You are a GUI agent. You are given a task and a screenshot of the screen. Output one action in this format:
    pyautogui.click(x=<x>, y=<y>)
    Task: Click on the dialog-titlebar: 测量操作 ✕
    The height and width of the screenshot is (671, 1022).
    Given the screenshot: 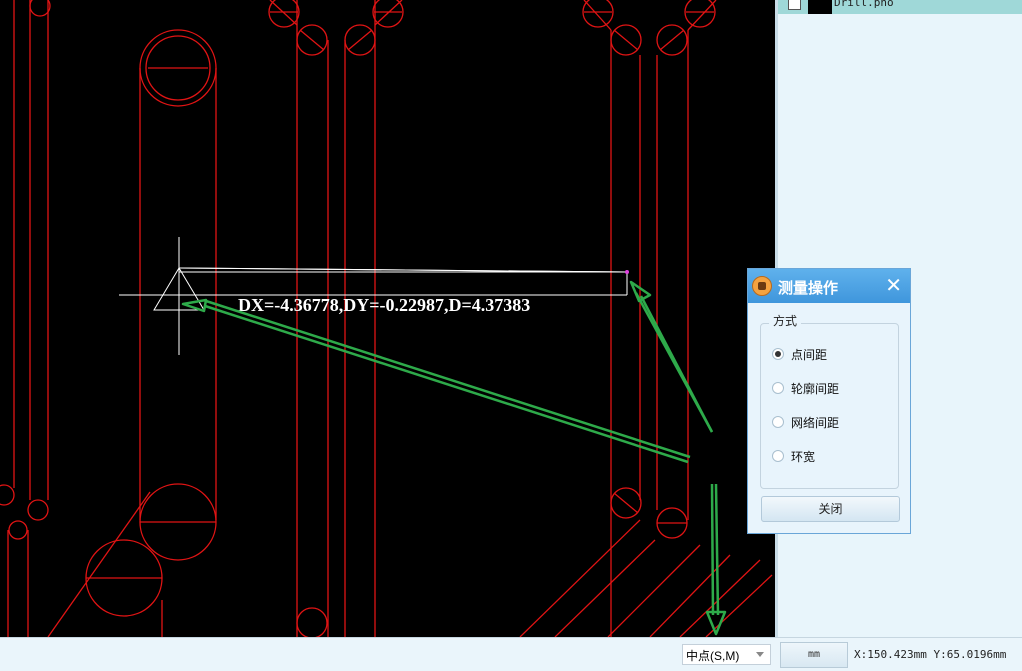 What is the action you would take?
    pyautogui.click(x=829, y=286)
    